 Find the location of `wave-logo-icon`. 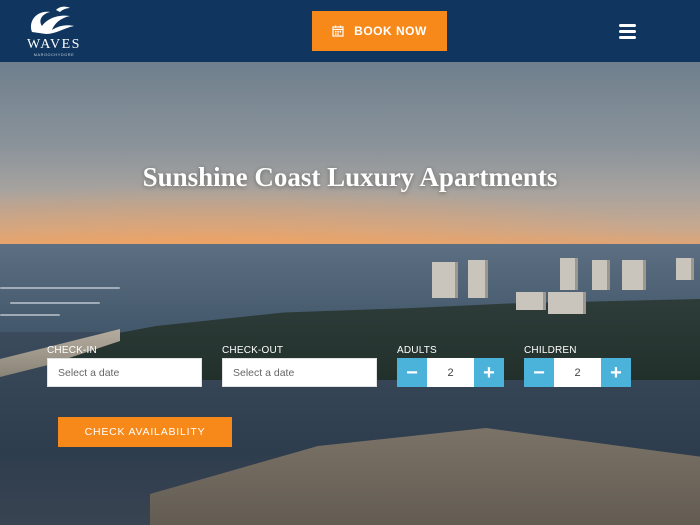

wave-logo-icon is located at coordinates (52, 20).